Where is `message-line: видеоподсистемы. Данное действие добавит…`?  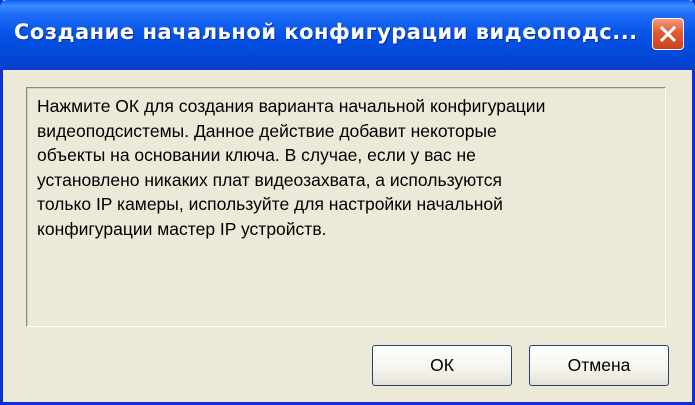
message-line: видеоподсистемы. Данное действие добавит… is located at coordinates (267, 130).